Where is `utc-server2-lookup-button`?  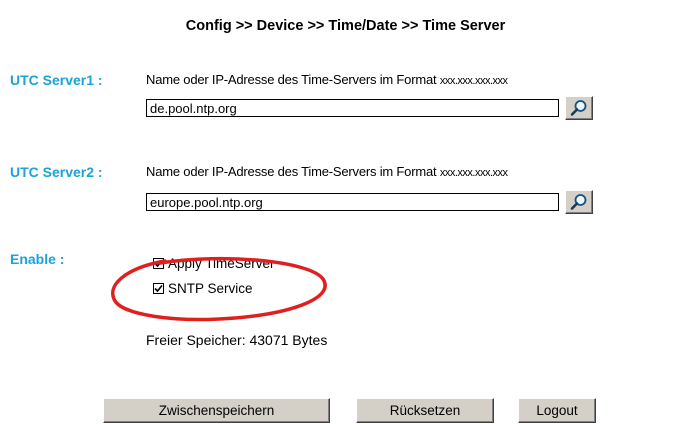 utc-server2-lookup-button is located at coordinates (579, 202).